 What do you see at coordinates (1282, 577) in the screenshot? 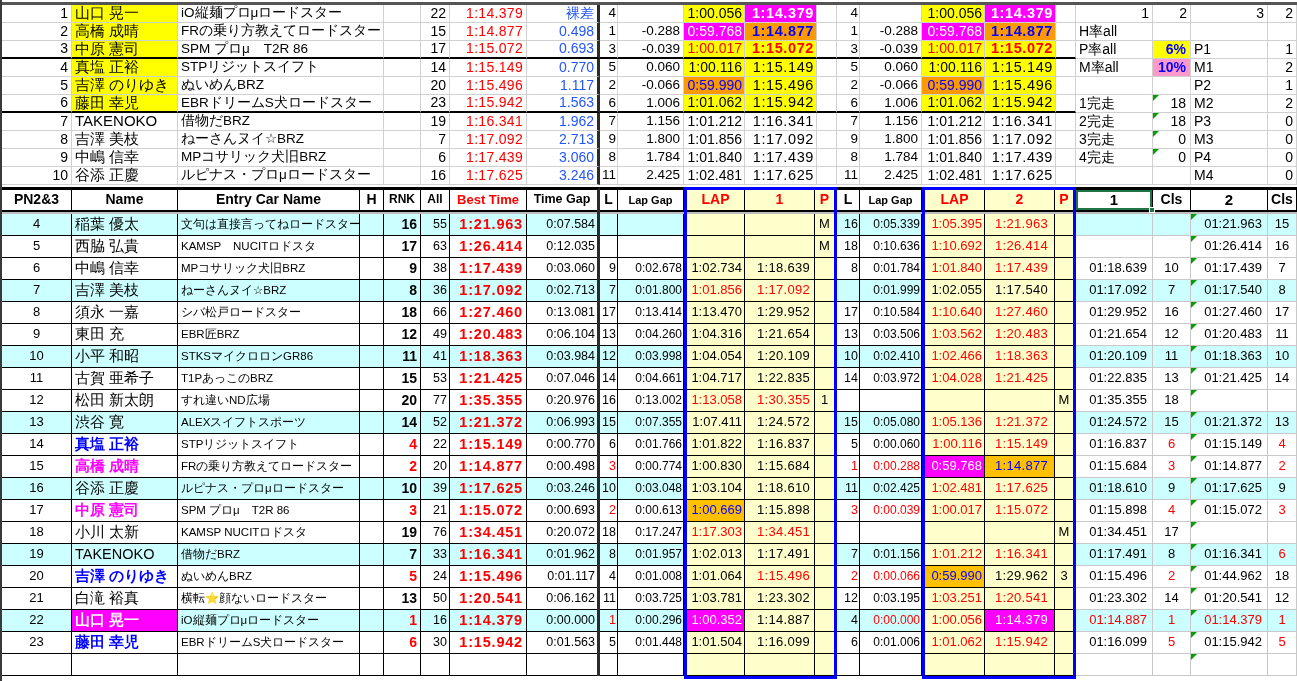
I see `class-rank: 18` at bounding box center [1282, 577].